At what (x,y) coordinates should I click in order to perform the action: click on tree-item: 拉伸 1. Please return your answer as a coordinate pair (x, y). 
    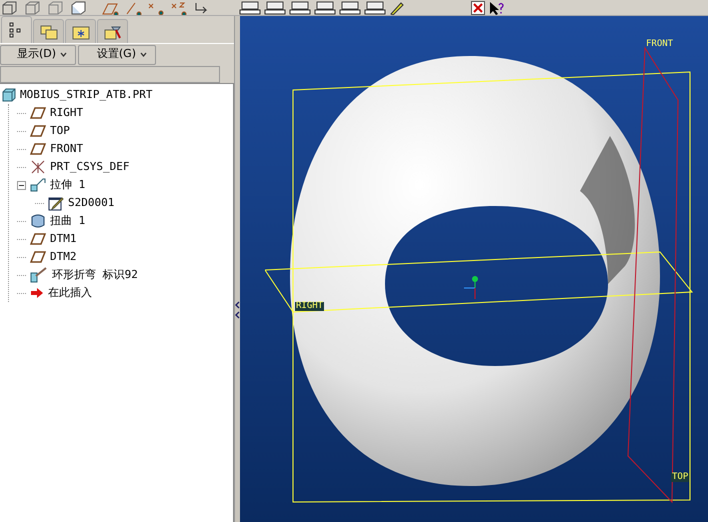
    Looking at the image, I should click on (68, 185).